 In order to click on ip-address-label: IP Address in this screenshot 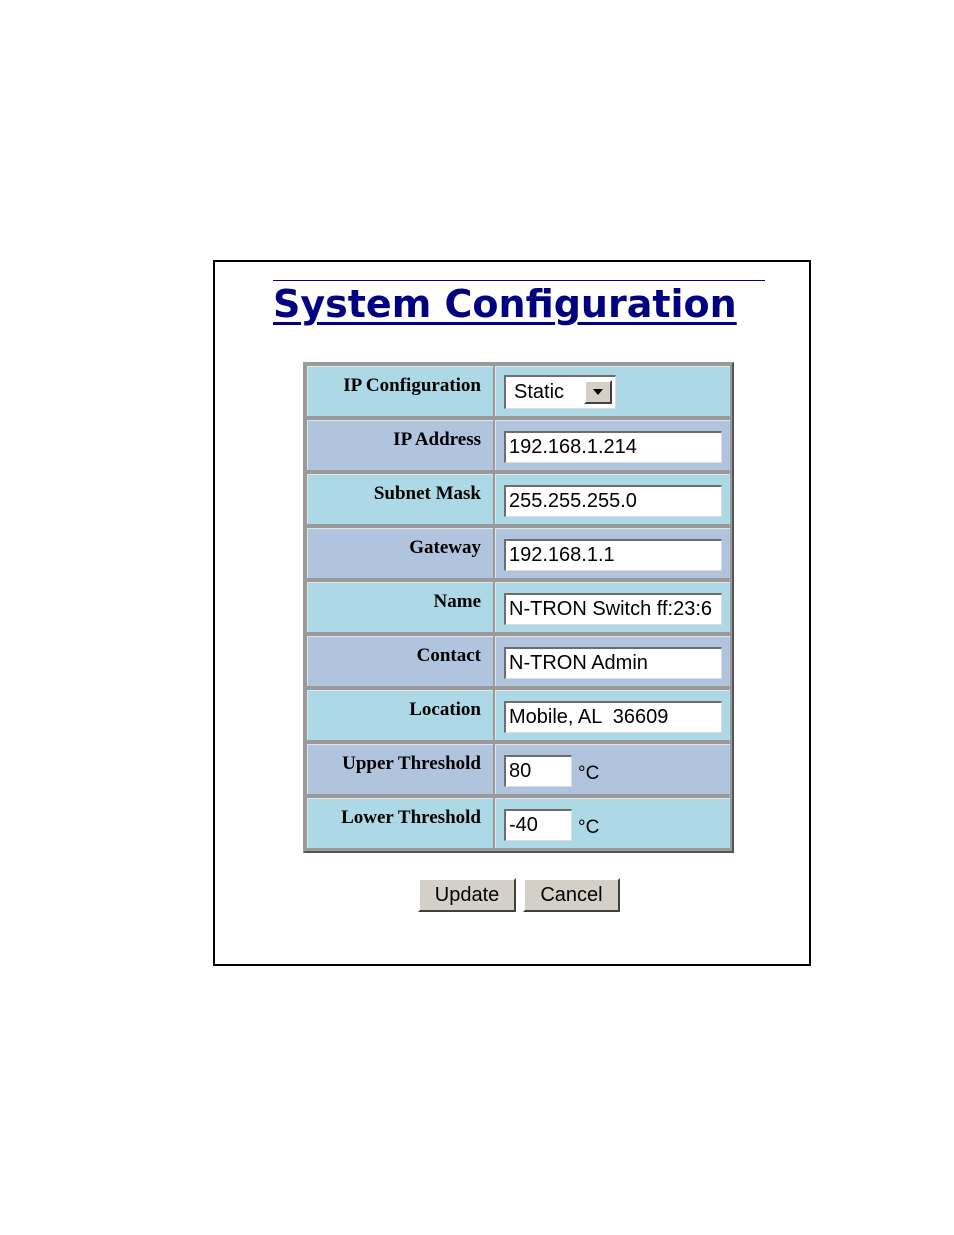, I will do `click(400, 445)`.